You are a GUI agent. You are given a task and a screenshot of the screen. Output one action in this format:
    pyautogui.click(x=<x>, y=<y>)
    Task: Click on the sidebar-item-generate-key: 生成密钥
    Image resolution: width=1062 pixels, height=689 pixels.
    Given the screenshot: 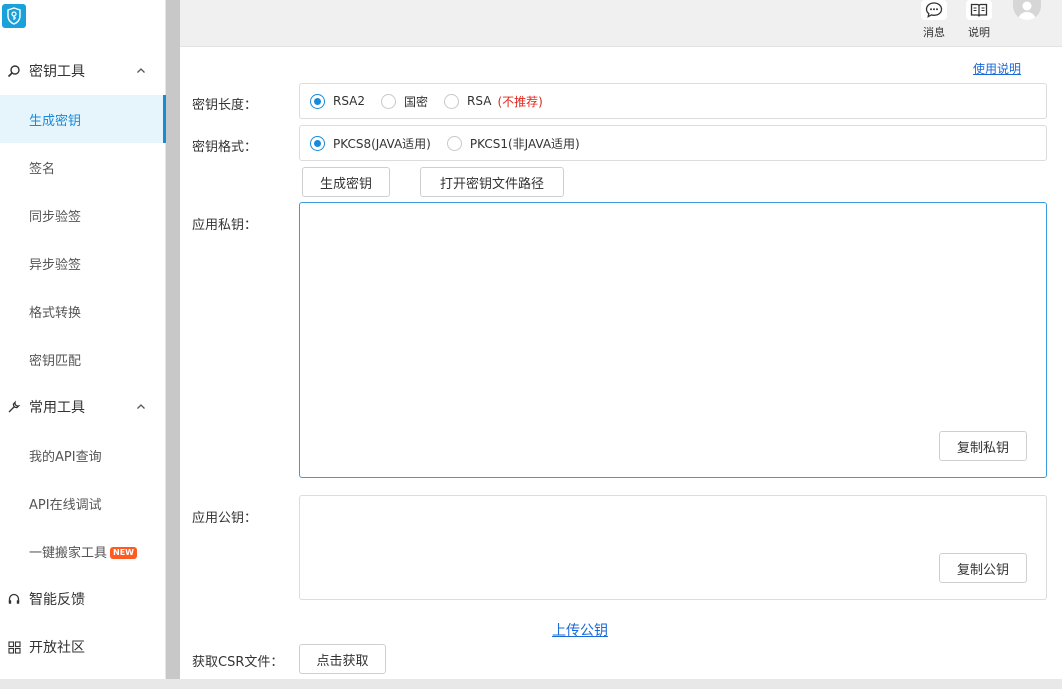 What is the action you would take?
    pyautogui.click(x=83, y=119)
    